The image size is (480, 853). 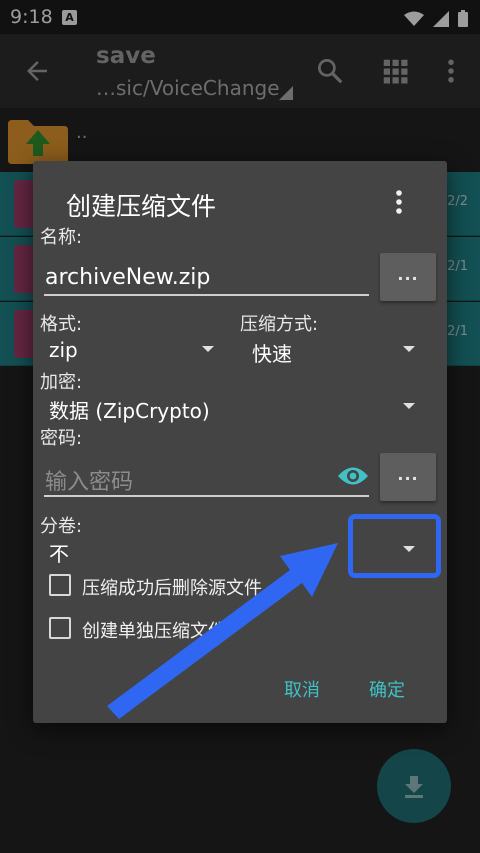 I want to click on annotation-arrow-icon, so click(x=222, y=631).